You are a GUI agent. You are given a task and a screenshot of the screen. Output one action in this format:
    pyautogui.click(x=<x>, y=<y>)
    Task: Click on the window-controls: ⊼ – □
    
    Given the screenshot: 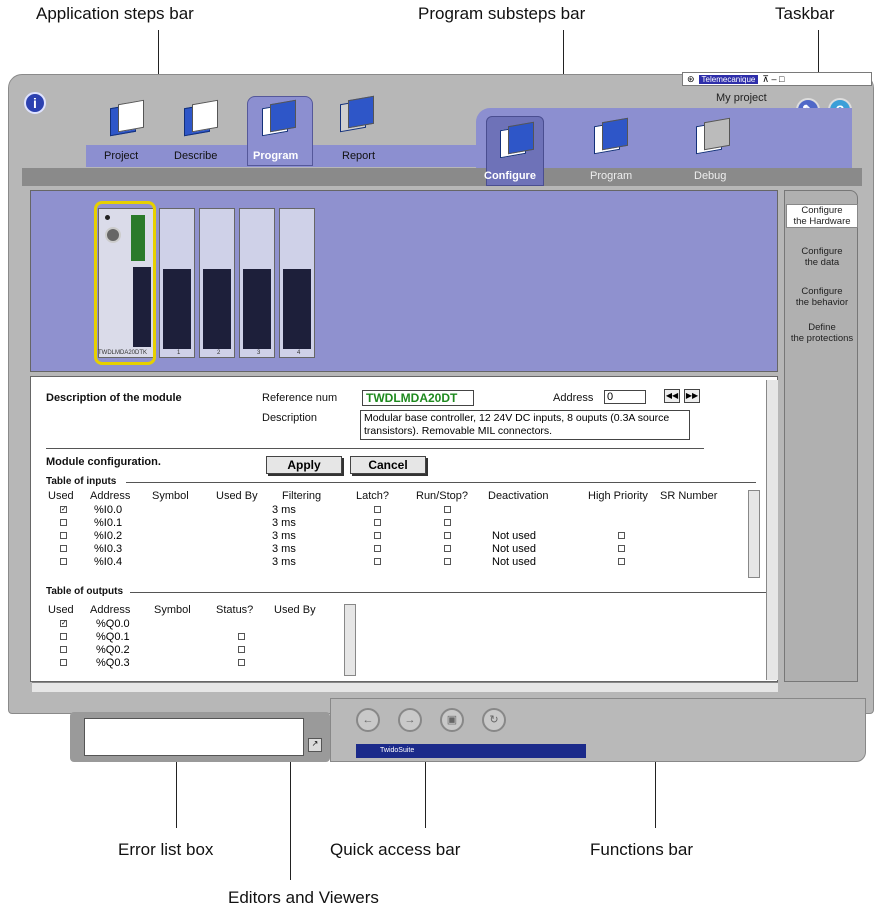 What is the action you would take?
    pyautogui.click(x=773, y=79)
    